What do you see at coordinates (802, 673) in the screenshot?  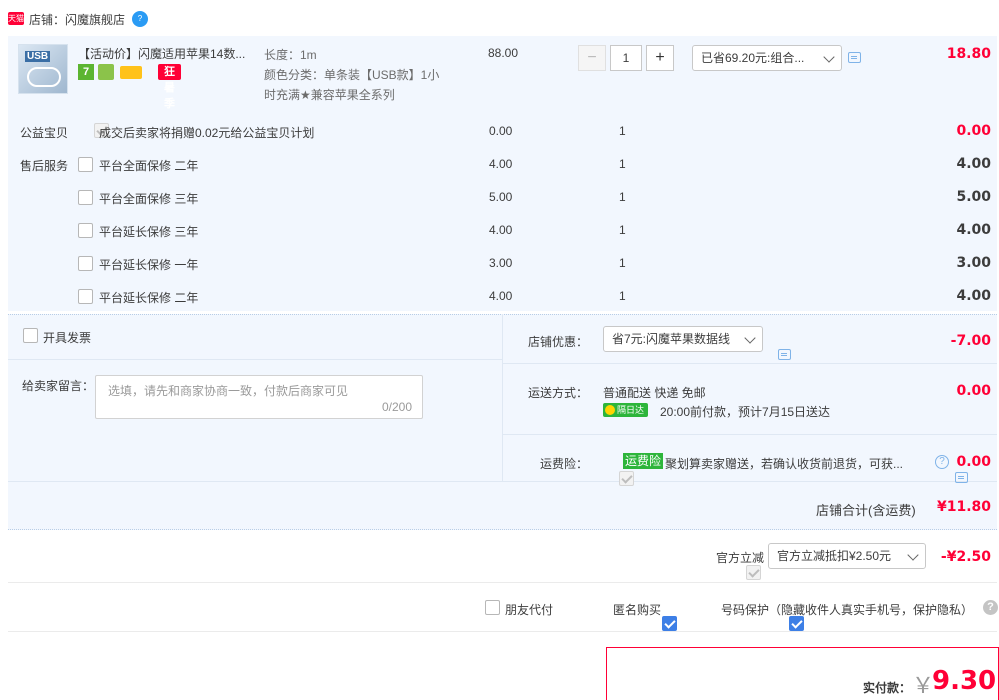 I see `pay-summary-box: 实付款： ￥ 9.30` at bounding box center [802, 673].